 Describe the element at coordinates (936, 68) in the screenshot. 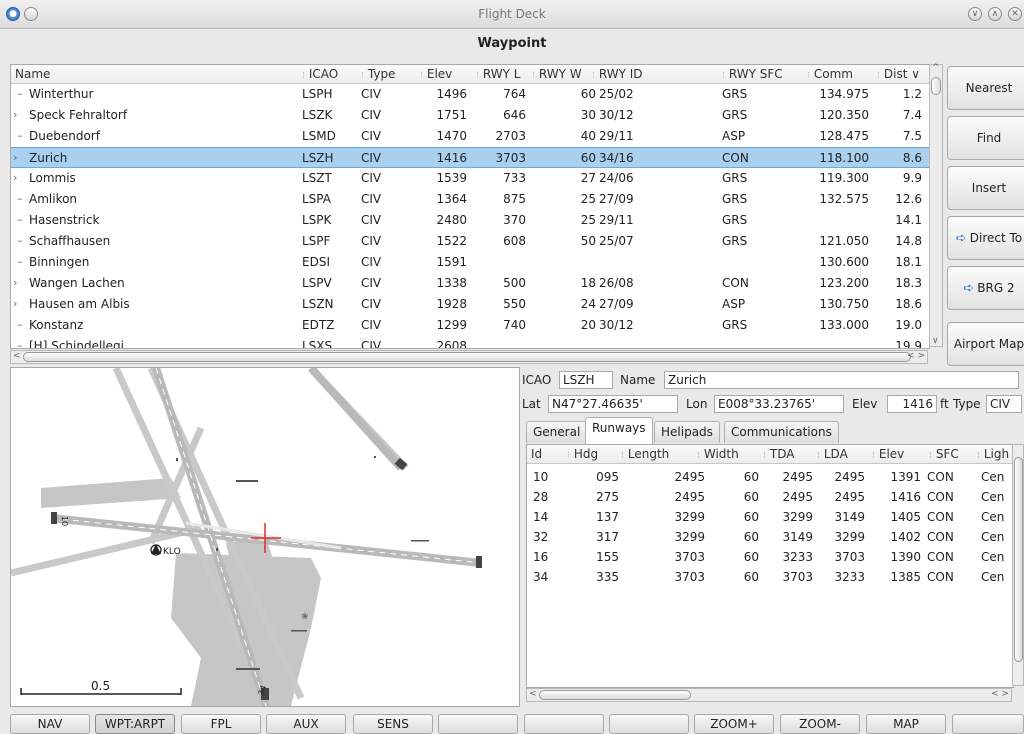

I see `scroll-up-icon: ^` at that location.